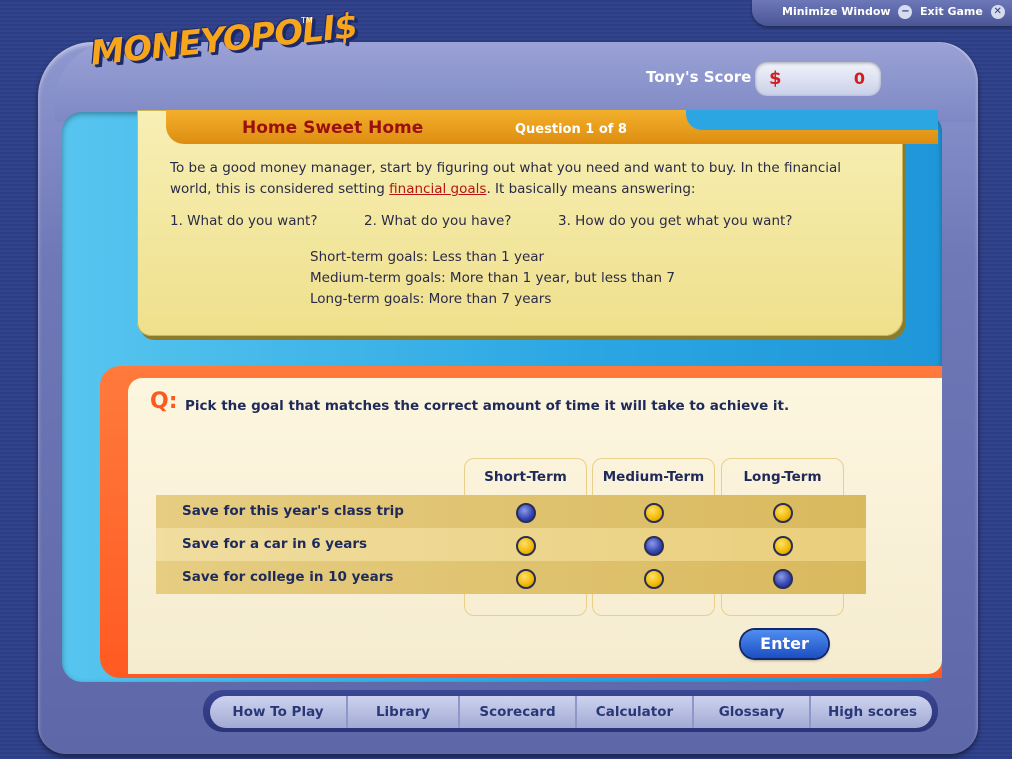 The image size is (1012, 759). Describe the element at coordinates (280, 189) in the screenshot. I see `intro-text-before: world, this is considered setting` at that location.